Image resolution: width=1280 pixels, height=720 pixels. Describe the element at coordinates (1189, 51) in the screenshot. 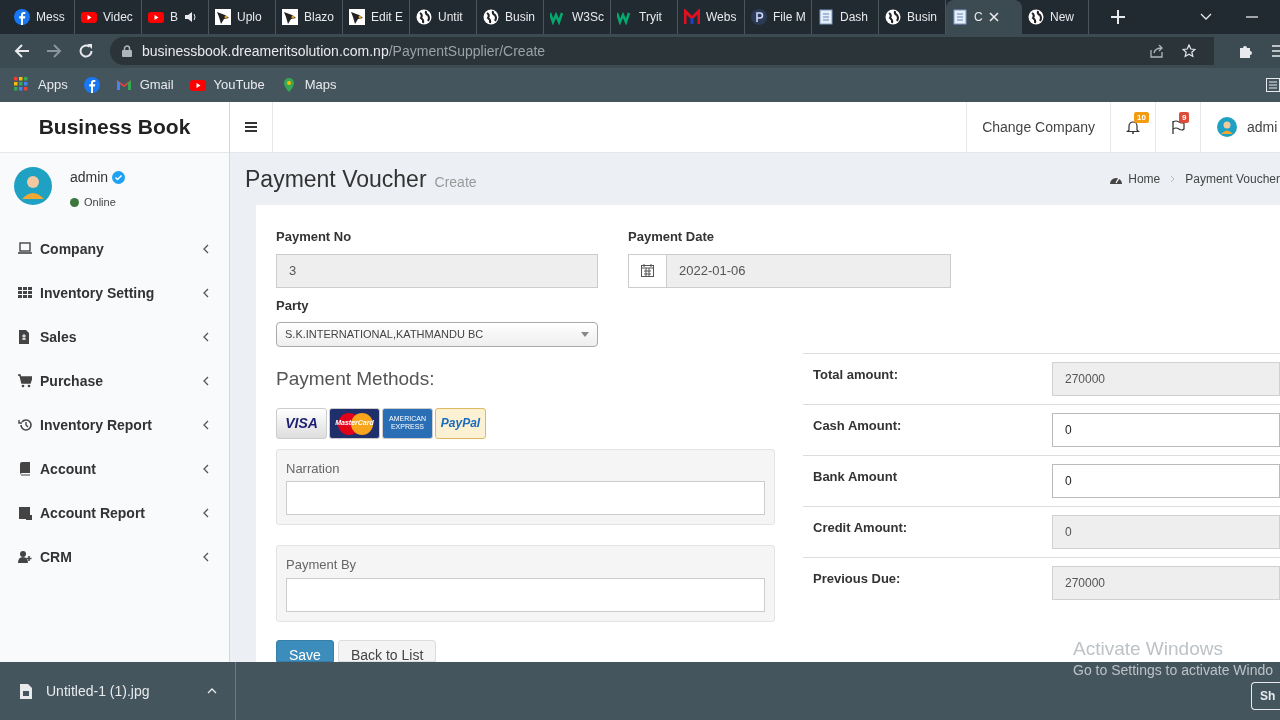

I see `star-icon` at that location.